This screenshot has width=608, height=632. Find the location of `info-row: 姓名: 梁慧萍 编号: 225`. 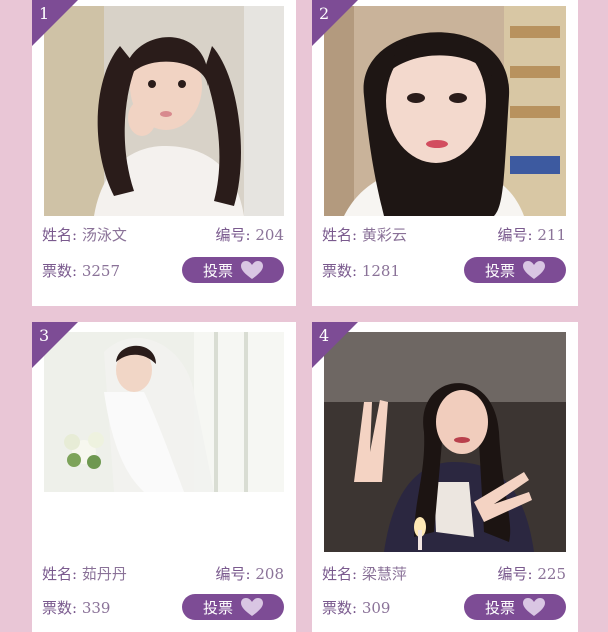

info-row: 姓名: 梁慧萍 编号: 225 is located at coordinates (444, 573).